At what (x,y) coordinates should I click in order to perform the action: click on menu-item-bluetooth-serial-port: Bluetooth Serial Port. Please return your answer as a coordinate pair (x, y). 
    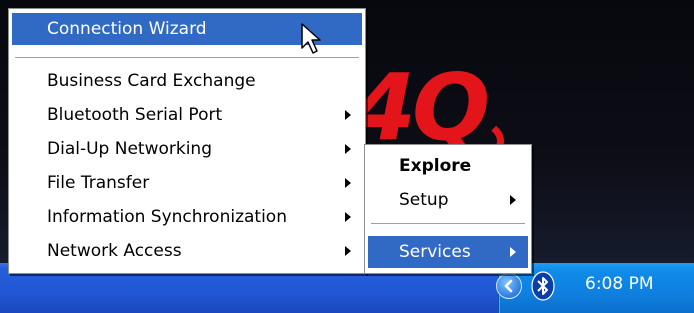
    Looking at the image, I should click on (187, 115).